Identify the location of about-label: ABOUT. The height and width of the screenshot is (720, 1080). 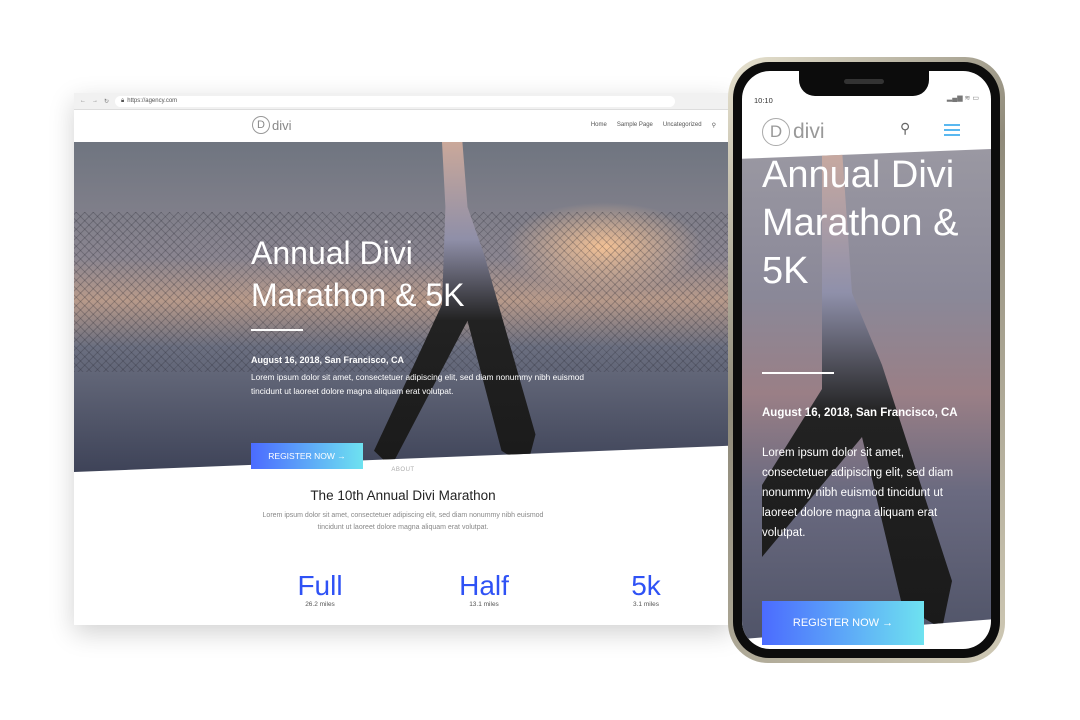
(403, 470).